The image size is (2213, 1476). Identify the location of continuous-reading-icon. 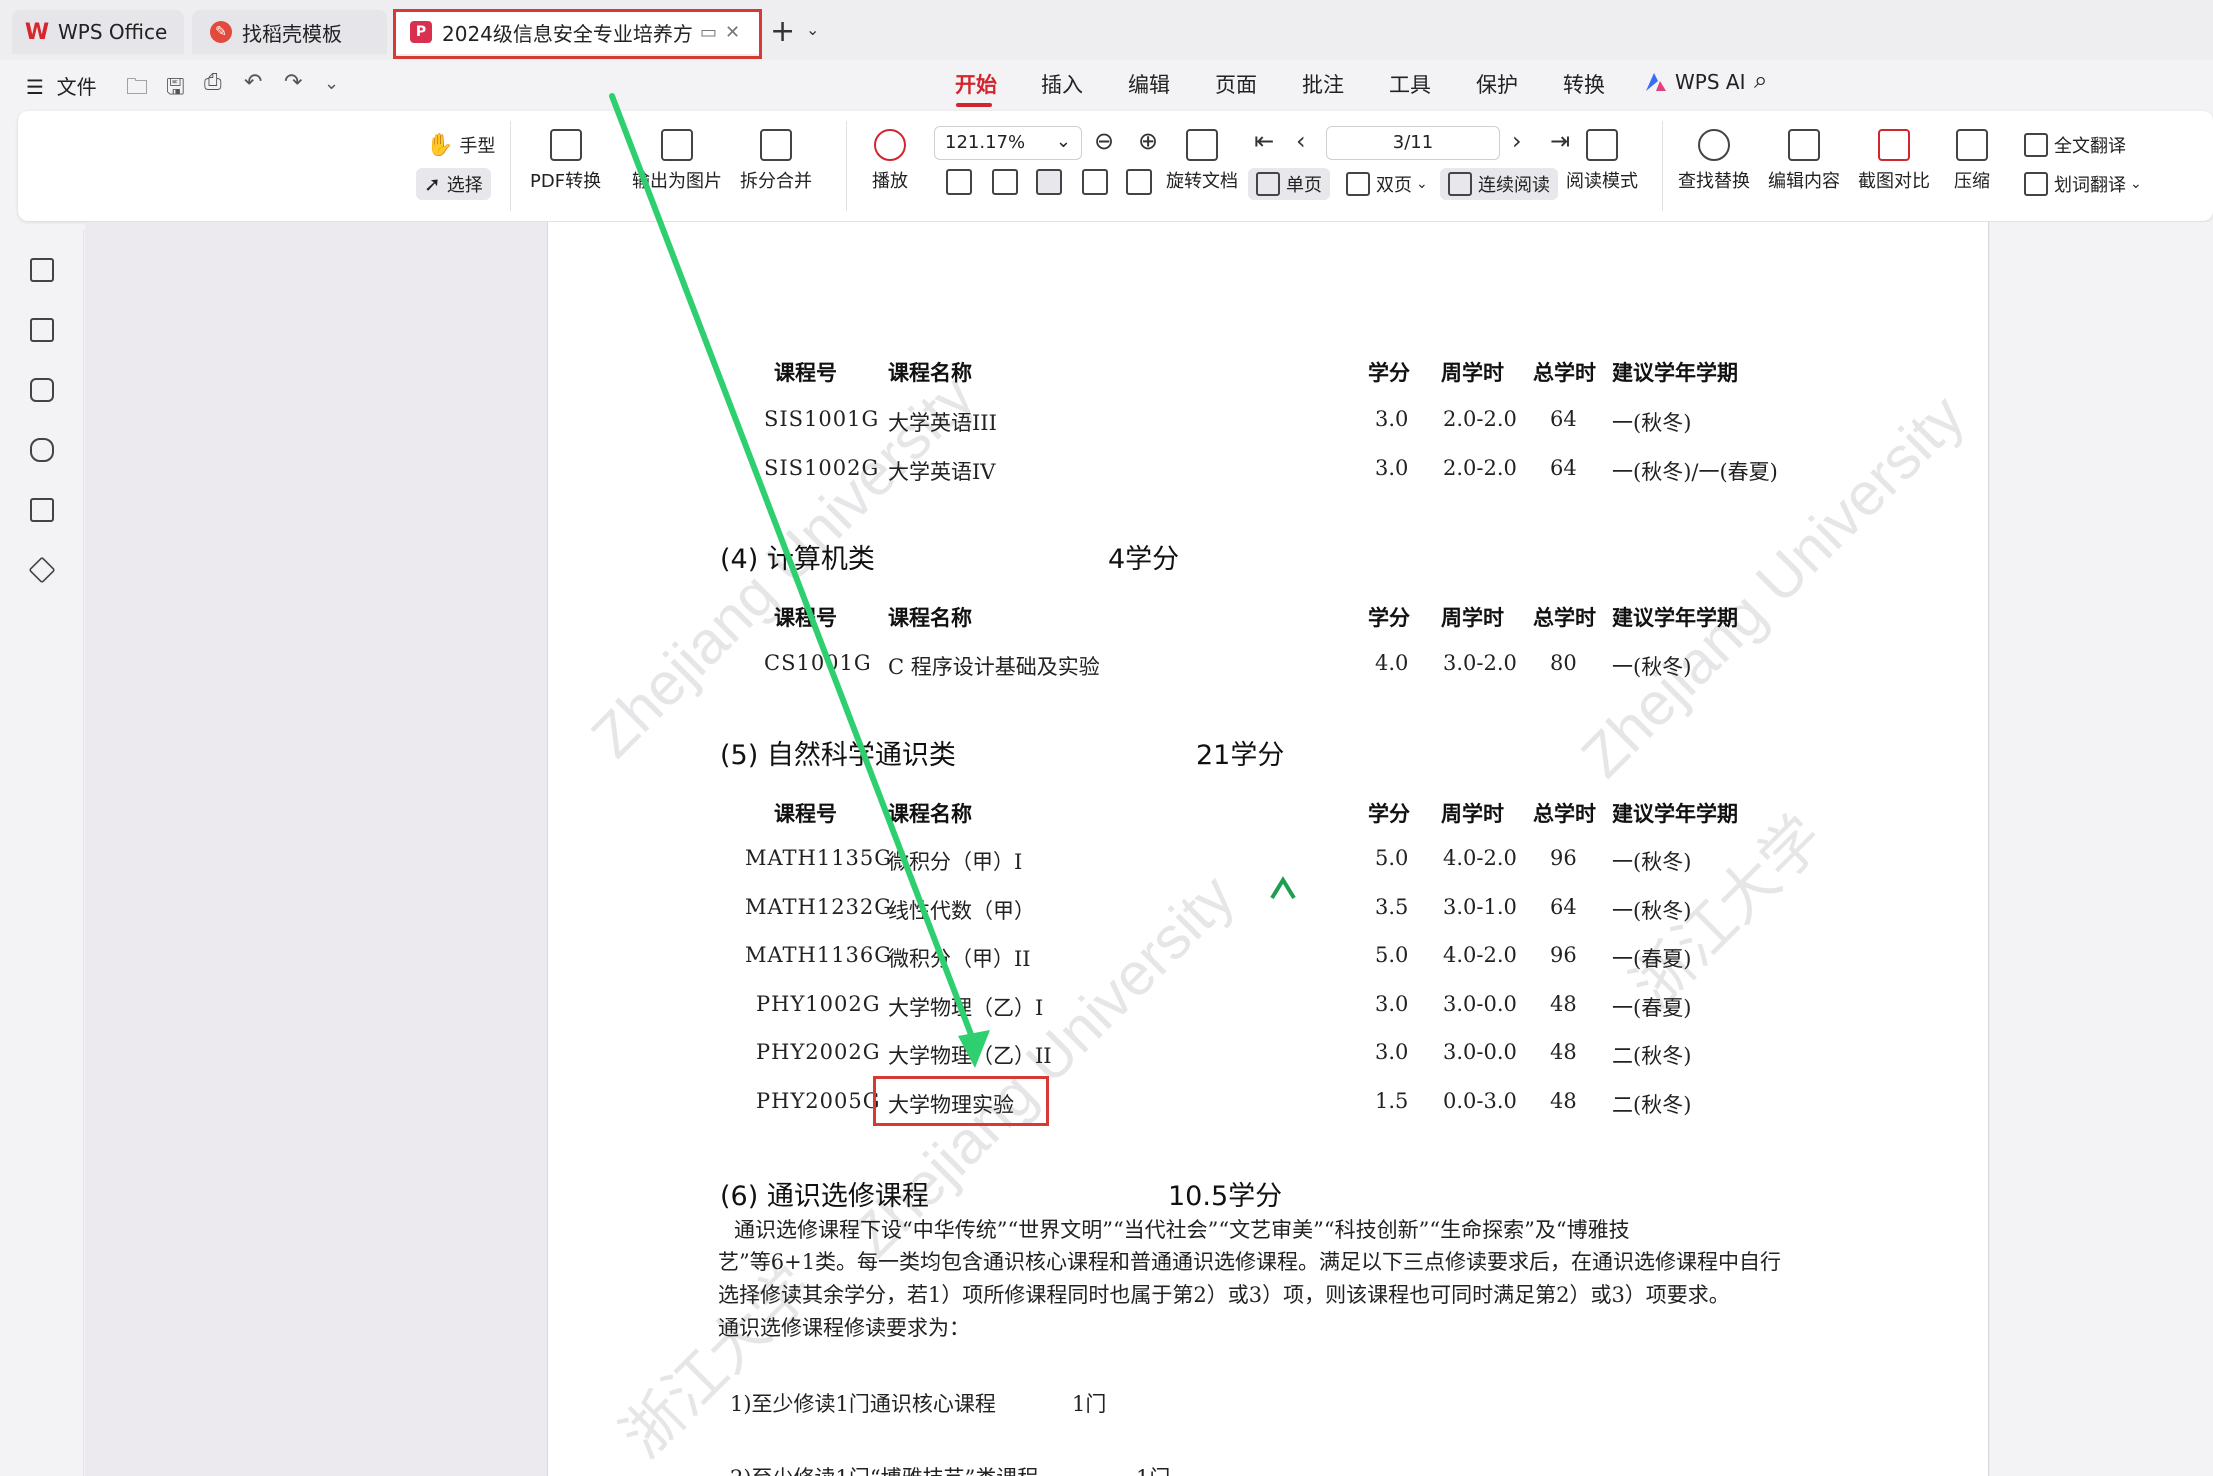
(1460, 184).